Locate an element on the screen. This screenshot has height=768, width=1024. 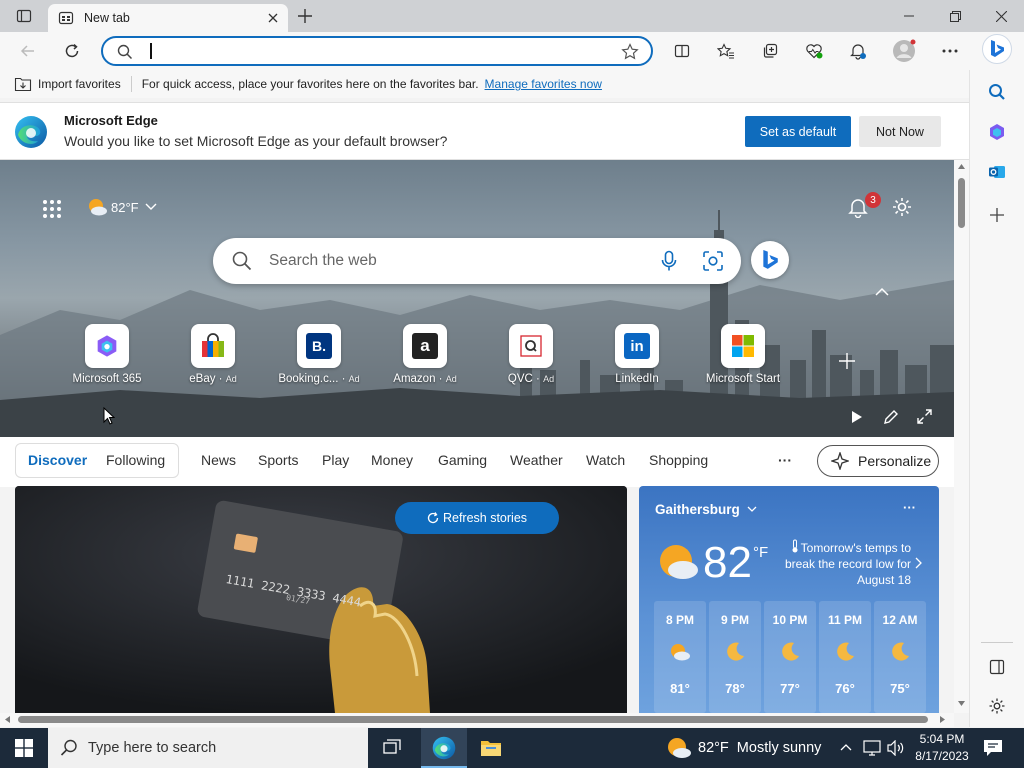
hourly-forecast-item: 12 AM 75° is located at coordinates (900, 657).